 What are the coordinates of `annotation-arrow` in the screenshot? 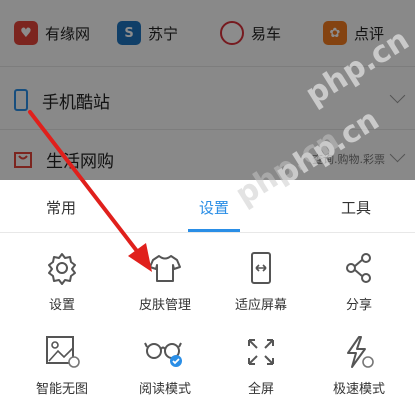 It's located at (90, 191).